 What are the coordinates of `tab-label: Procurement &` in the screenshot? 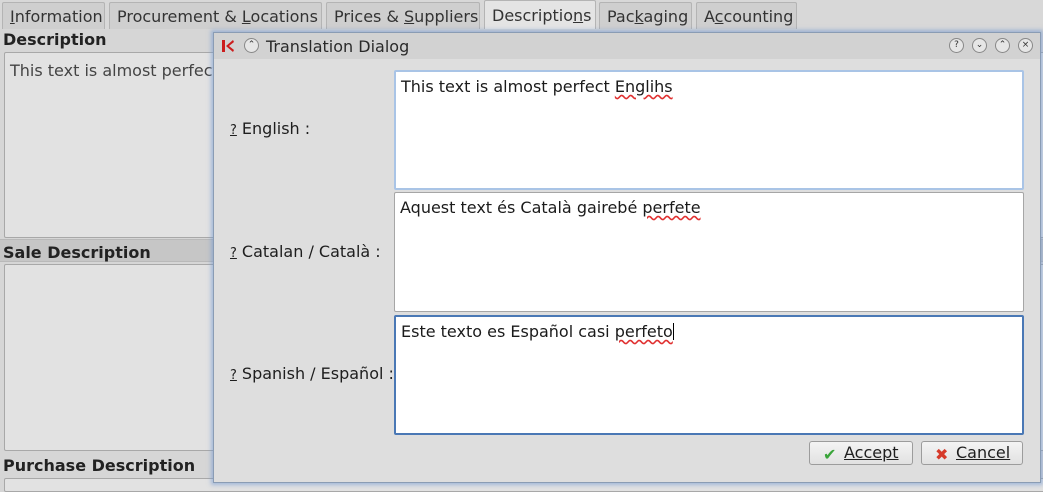 It's located at (179, 16).